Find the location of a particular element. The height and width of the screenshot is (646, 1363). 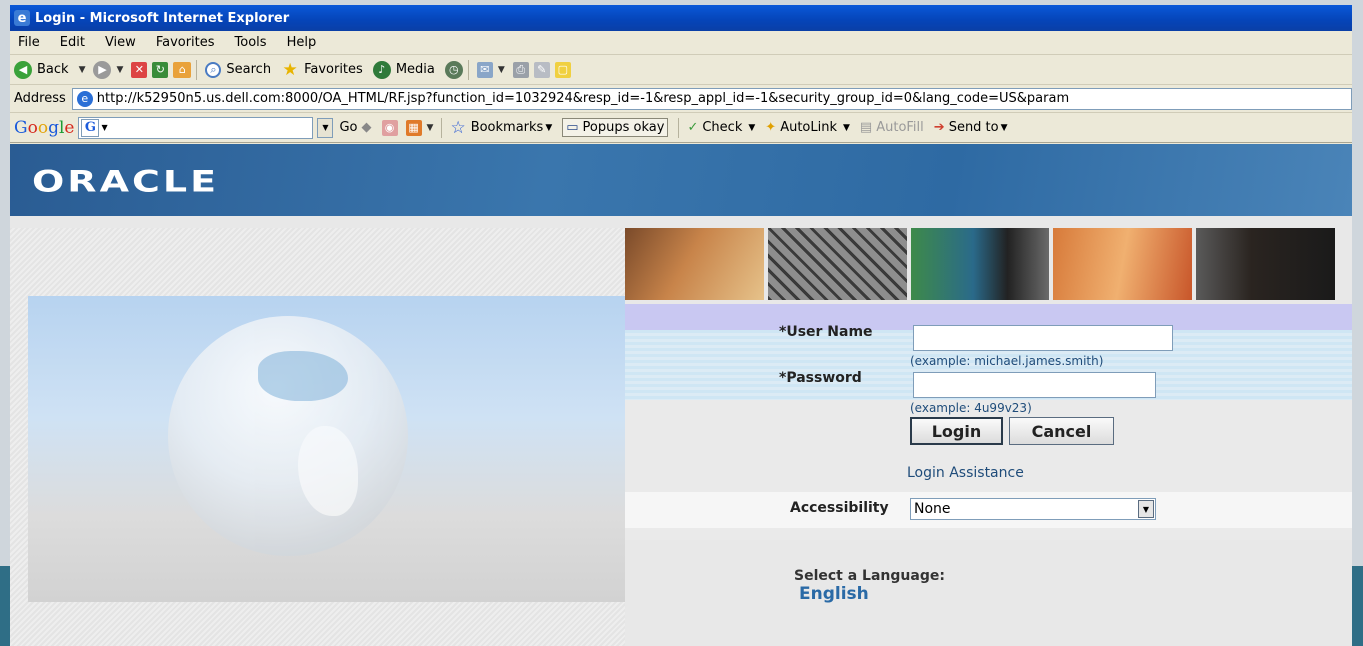

autolink-wand-icon: ✦ is located at coordinates (771, 127).